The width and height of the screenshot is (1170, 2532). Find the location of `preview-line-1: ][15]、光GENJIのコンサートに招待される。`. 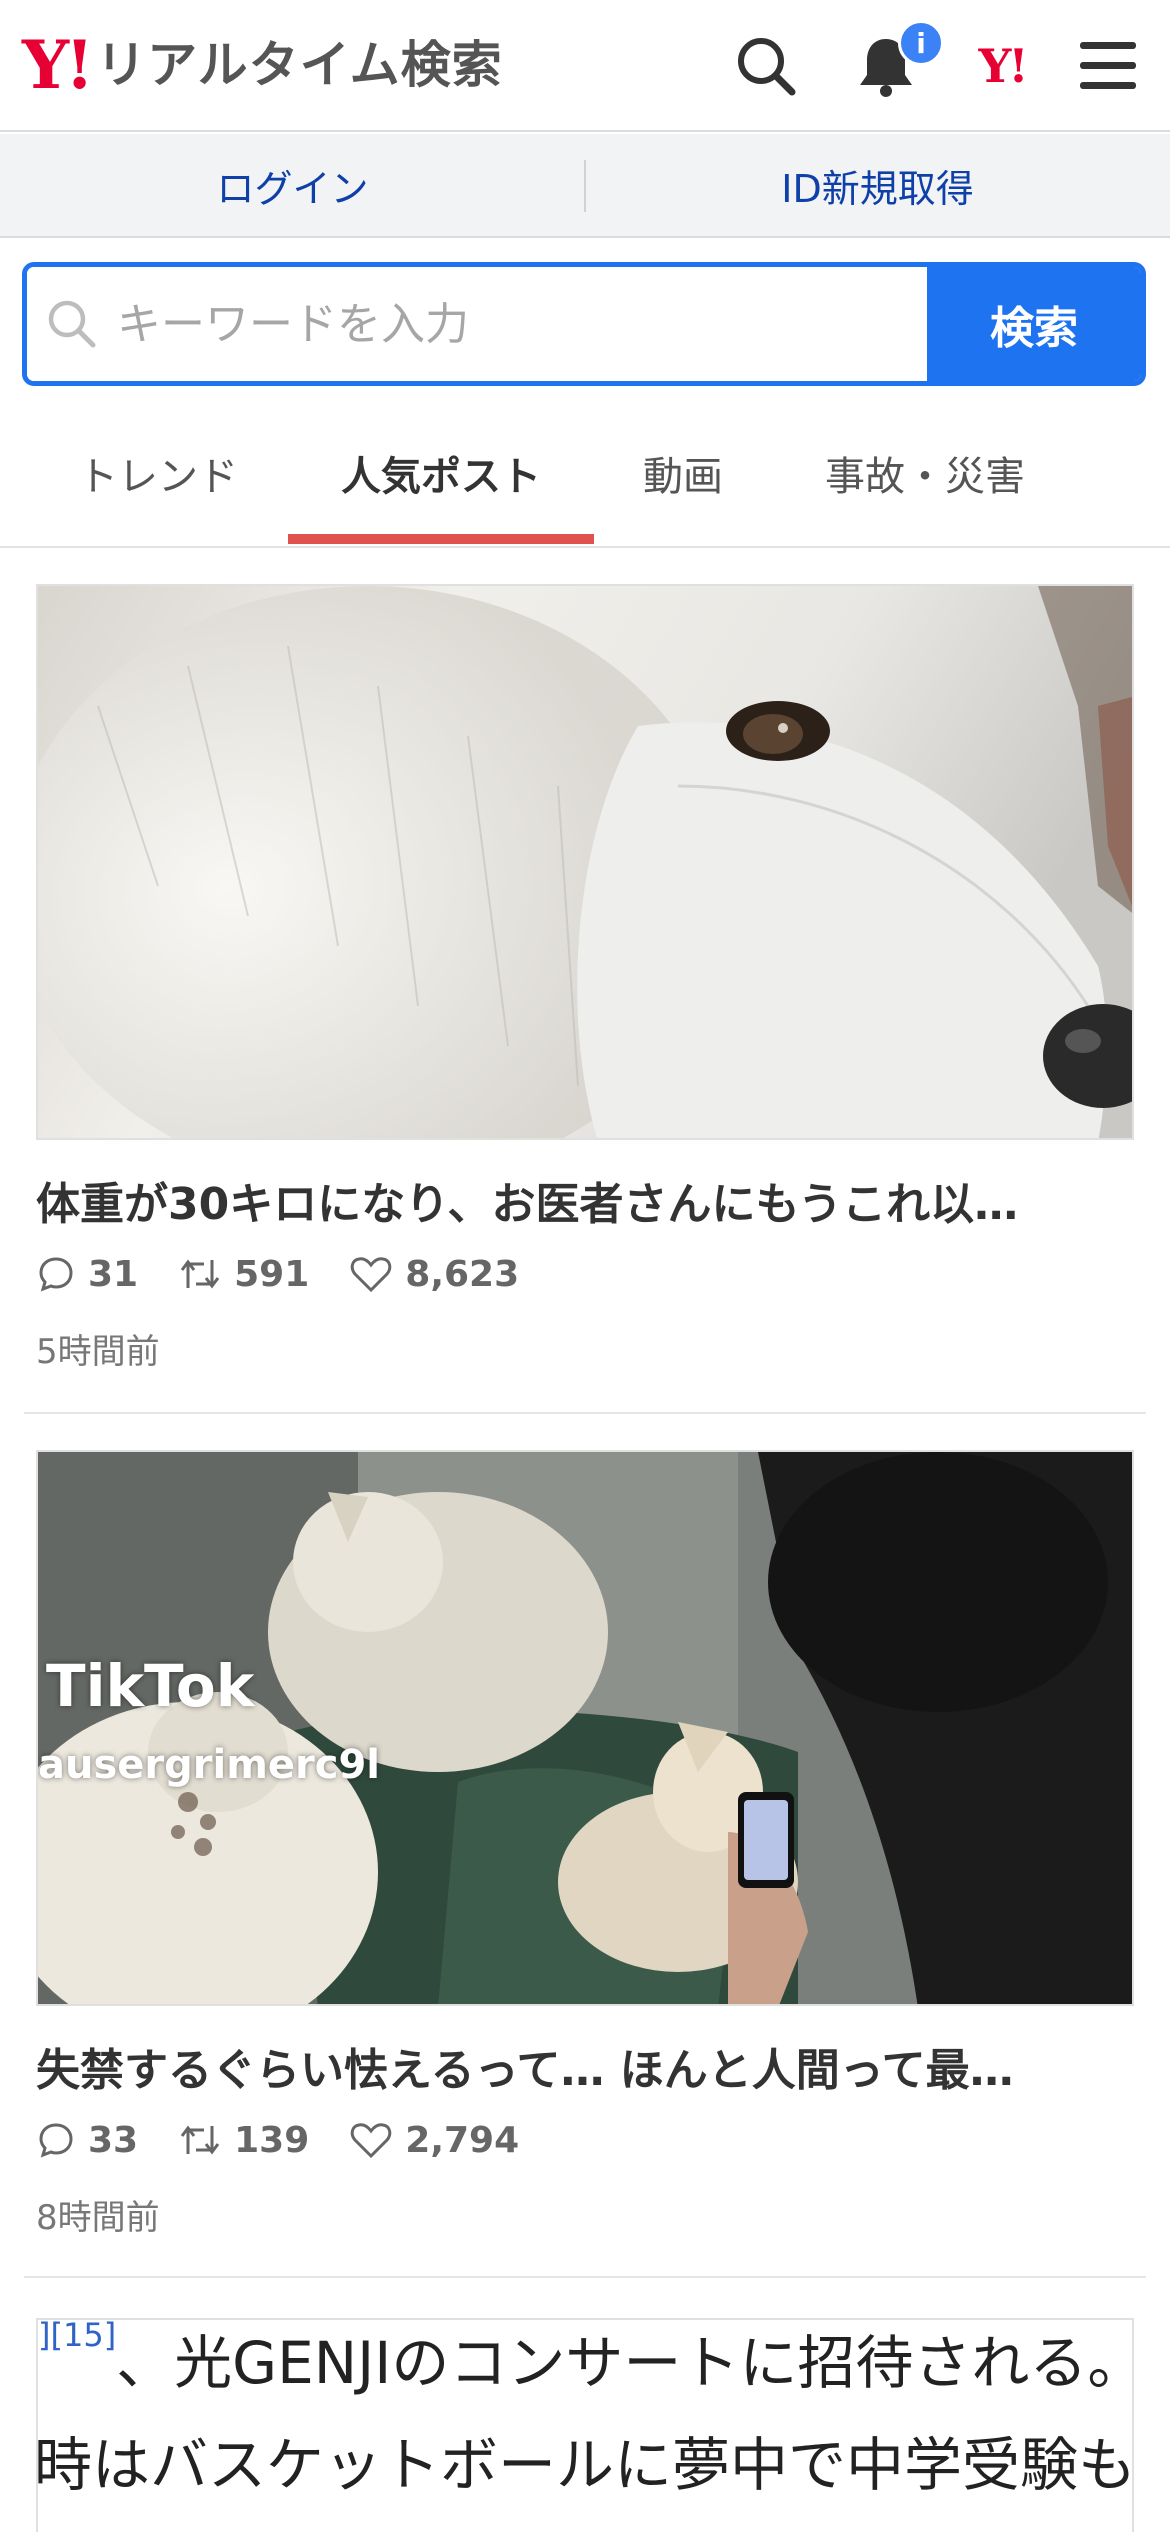

preview-line-1: ][15]、光GENJIのコンサートに招待される。 is located at coordinates (586, 2359).